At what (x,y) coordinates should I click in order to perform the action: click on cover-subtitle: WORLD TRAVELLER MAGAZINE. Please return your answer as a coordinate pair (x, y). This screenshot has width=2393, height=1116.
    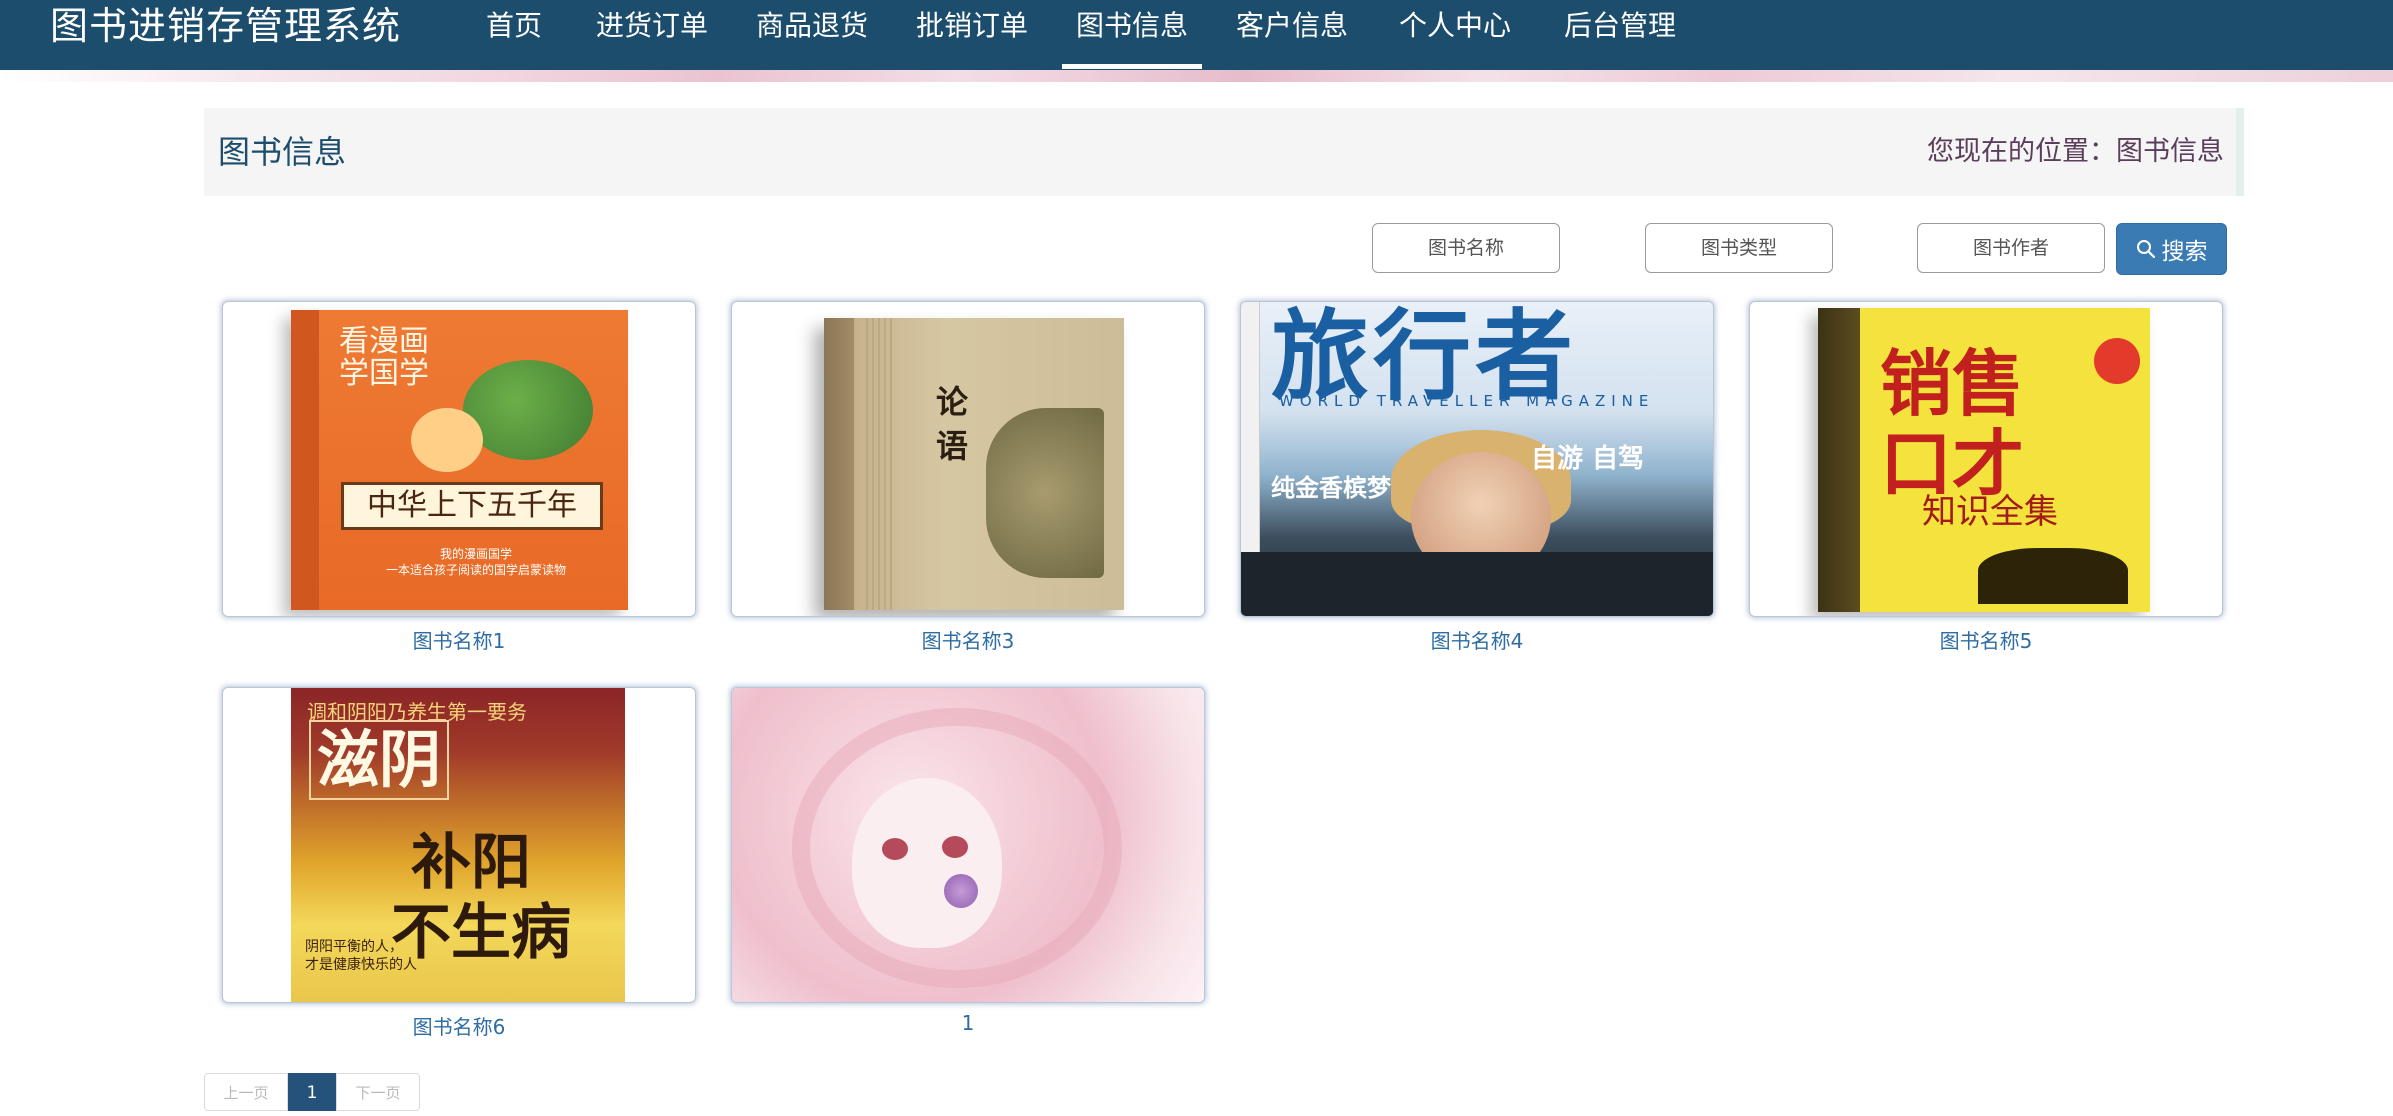
    Looking at the image, I should click on (1467, 401).